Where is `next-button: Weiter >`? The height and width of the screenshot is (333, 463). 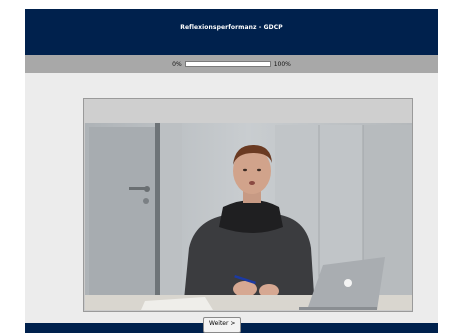 next-button: Weiter > is located at coordinates (222, 325).